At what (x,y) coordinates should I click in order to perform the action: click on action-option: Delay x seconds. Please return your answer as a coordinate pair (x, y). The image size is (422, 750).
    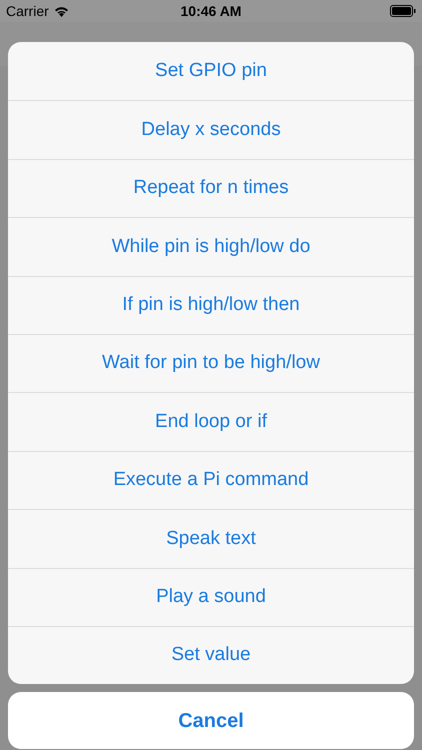
    Looking at the image, I should click on (211, 129).